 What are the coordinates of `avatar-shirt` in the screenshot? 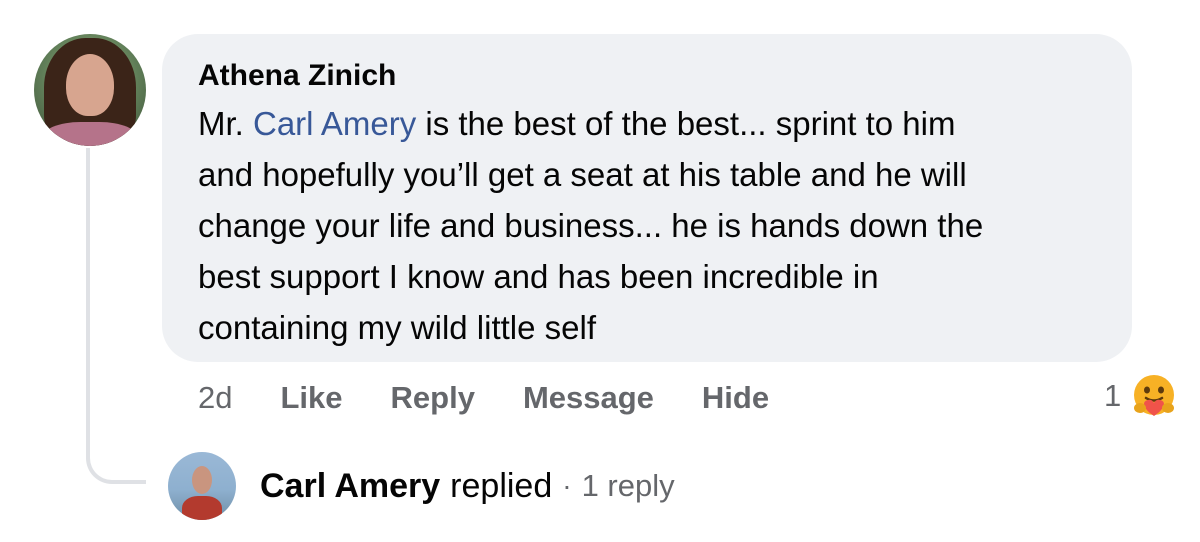 It's located at (90, 134).